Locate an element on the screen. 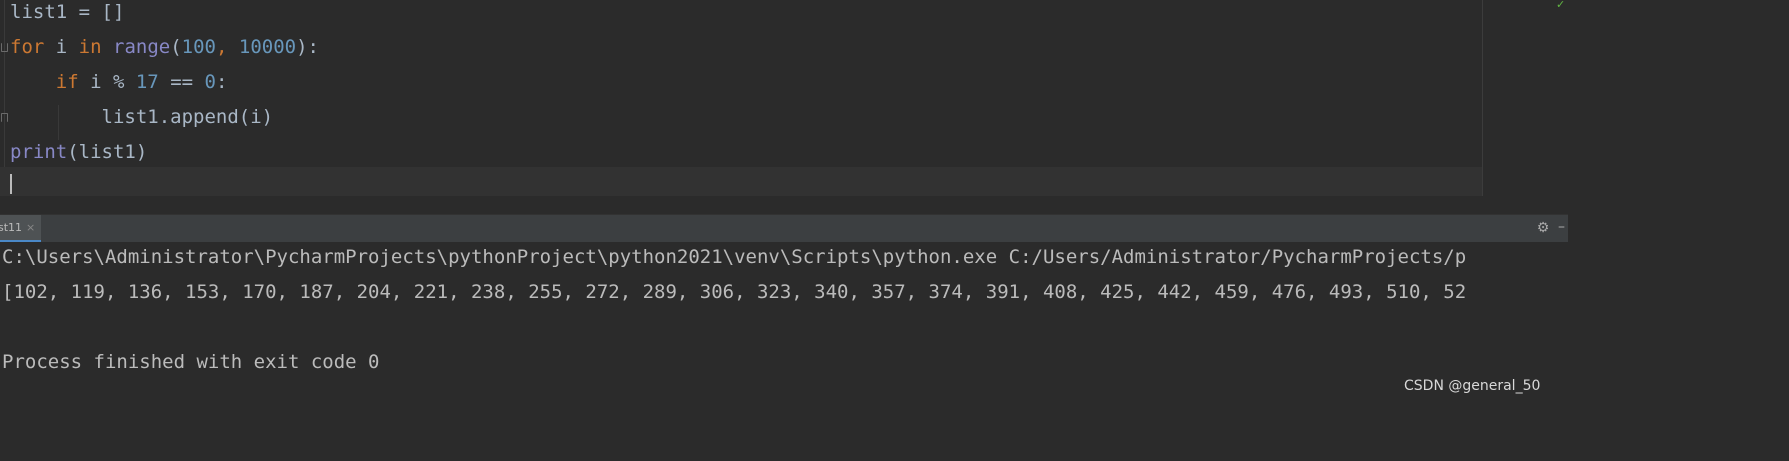  console-line-exit: Process finished with exit code 0 is located at coordinates (191, 362).